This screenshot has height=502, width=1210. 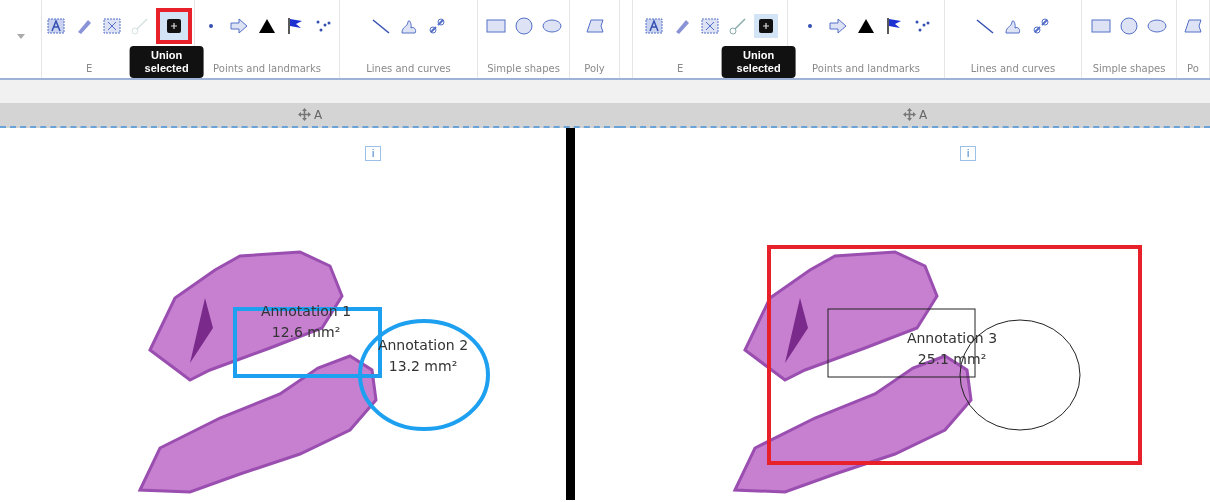 I want to click on group-label: Poly, so click(x=594, y=68).